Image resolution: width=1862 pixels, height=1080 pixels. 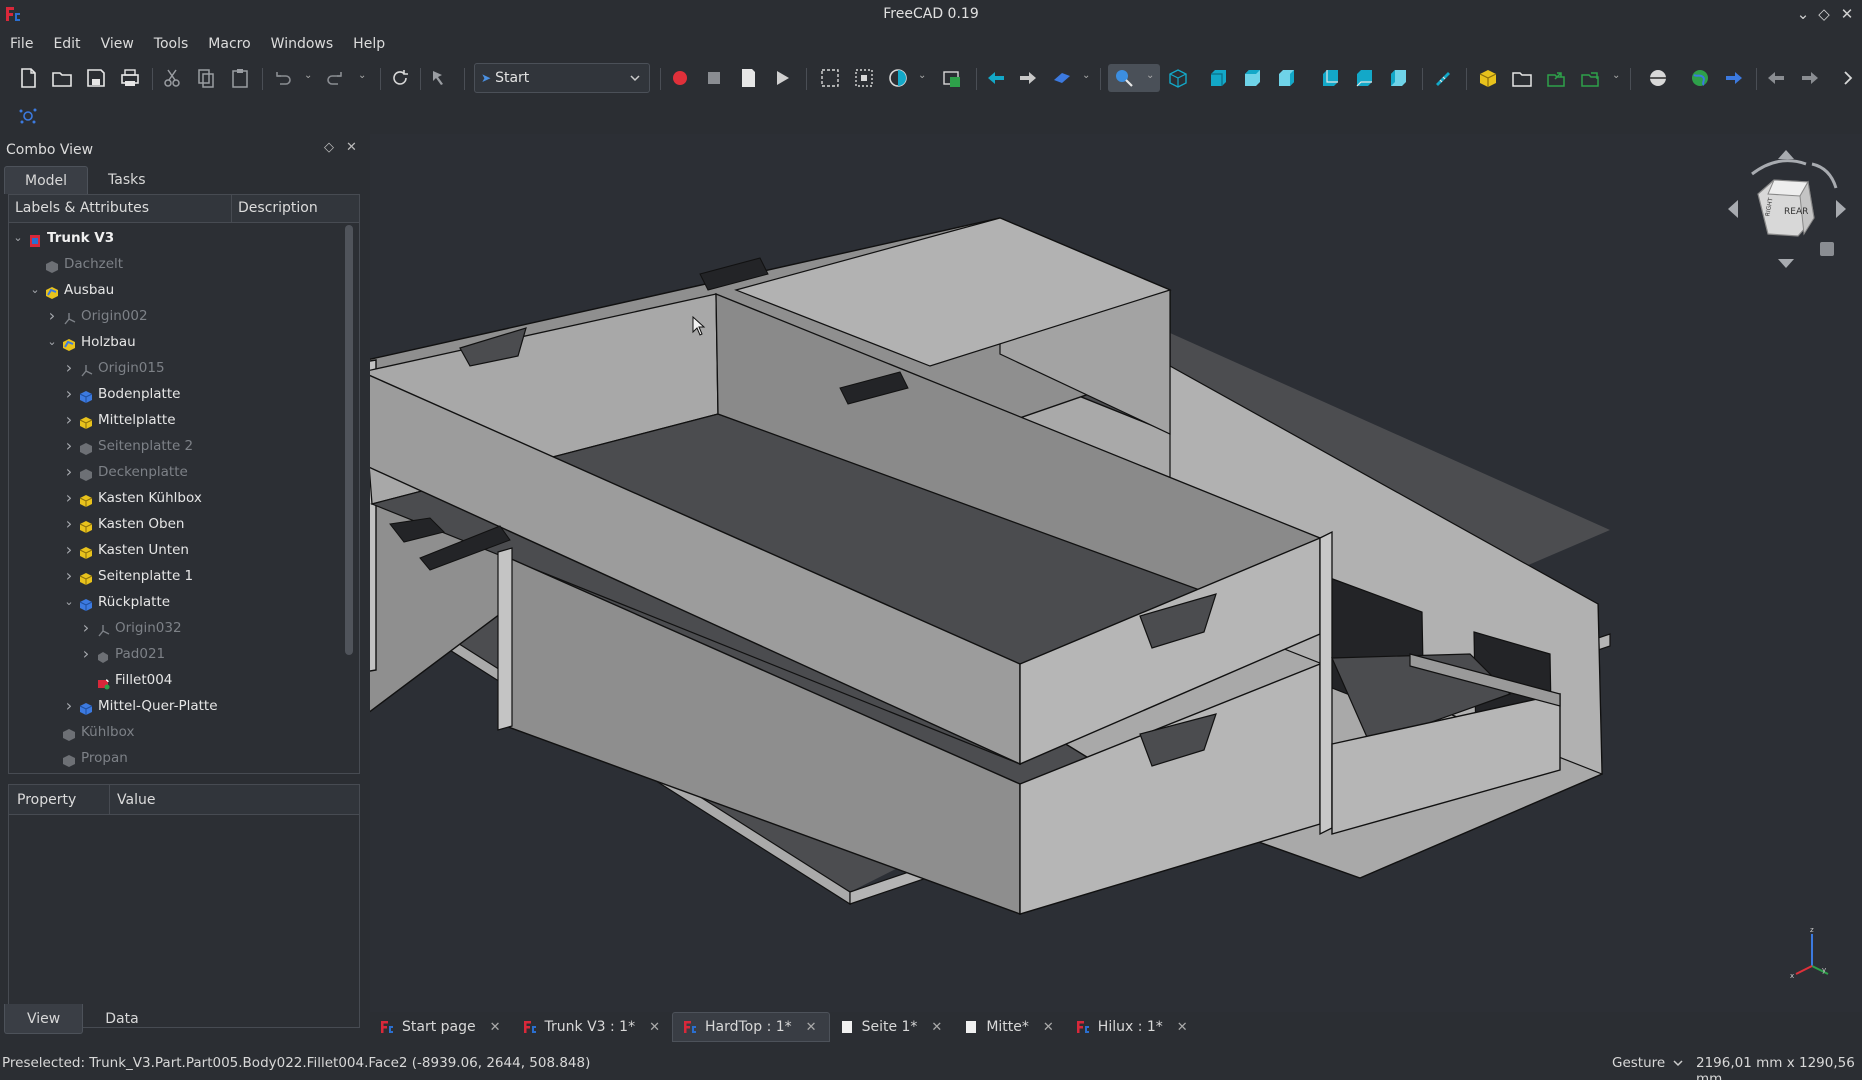 I want to click on new-document-icon, so click(x=28, y=78).